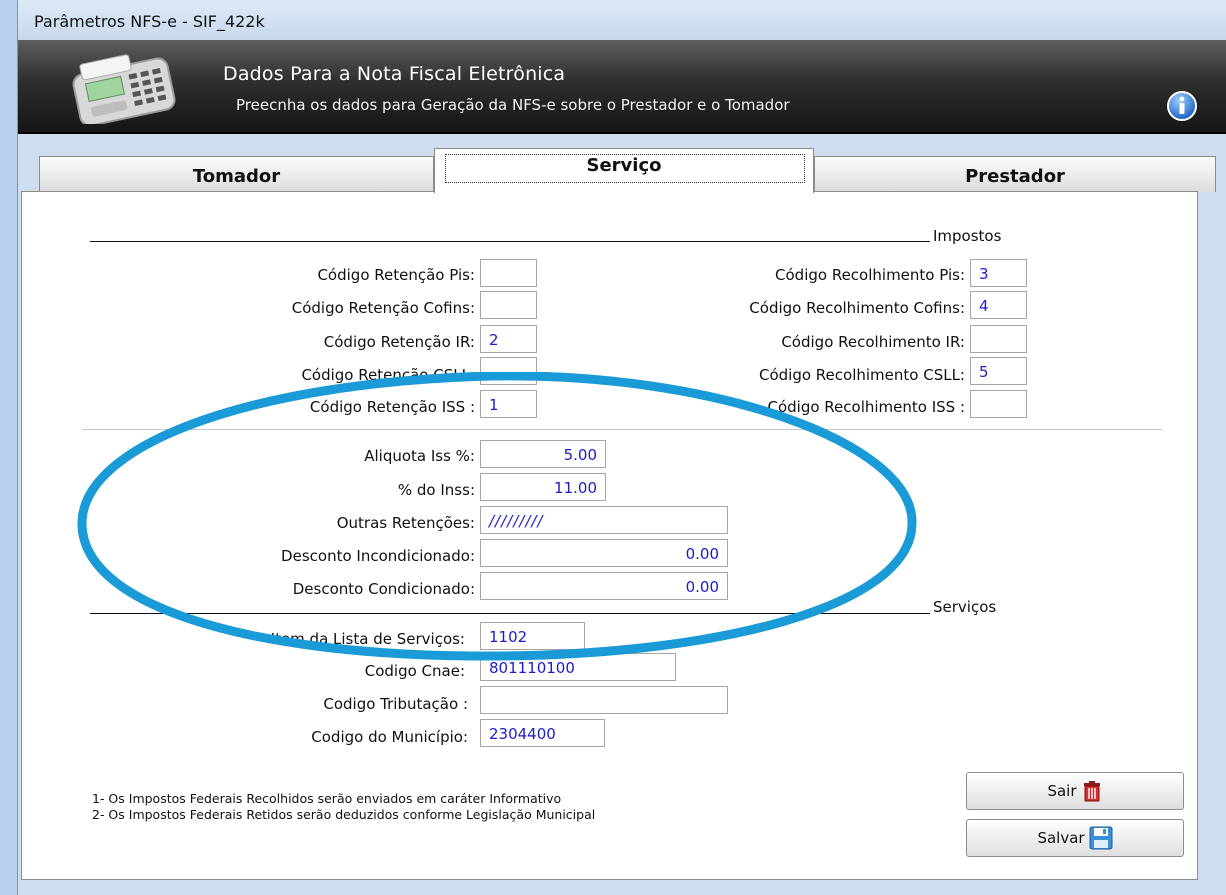 The width and height of the screenshot is (1226, 895). Describe the element at coordinates (622, 20) in the screenshot. I see `window-titlebar: Parâmetros NFS-e - SIF_422k` at that location.